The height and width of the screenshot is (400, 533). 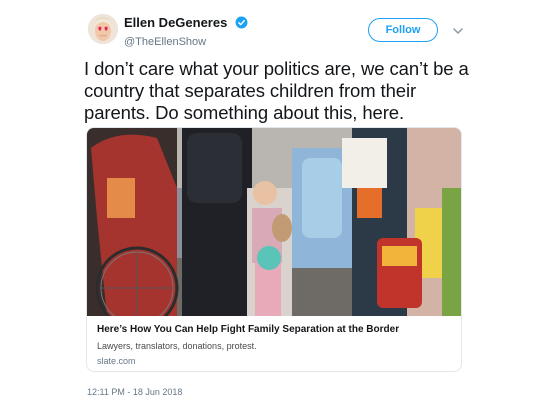 What do you see at coordinates (458, 30) in the screenshot?
I see `chevron-down-icon` at bounding box center [458, 30].